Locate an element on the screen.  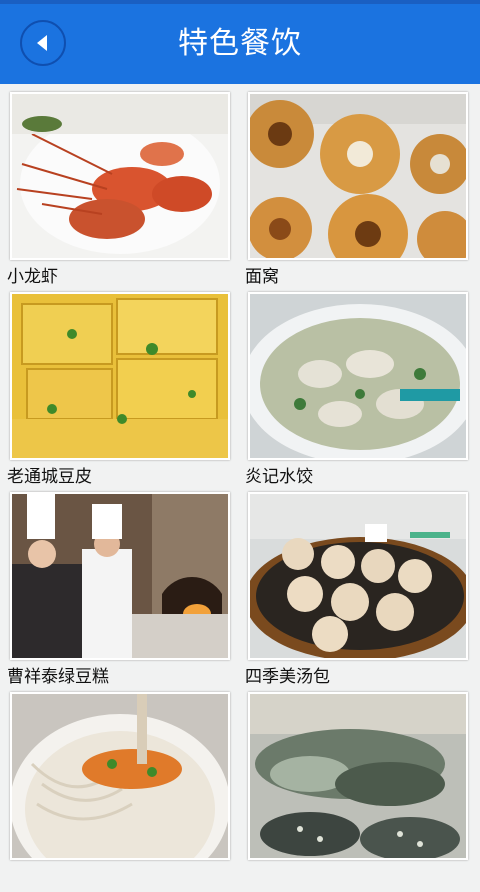
food-card-noodles is located at coordinates (120, 792).